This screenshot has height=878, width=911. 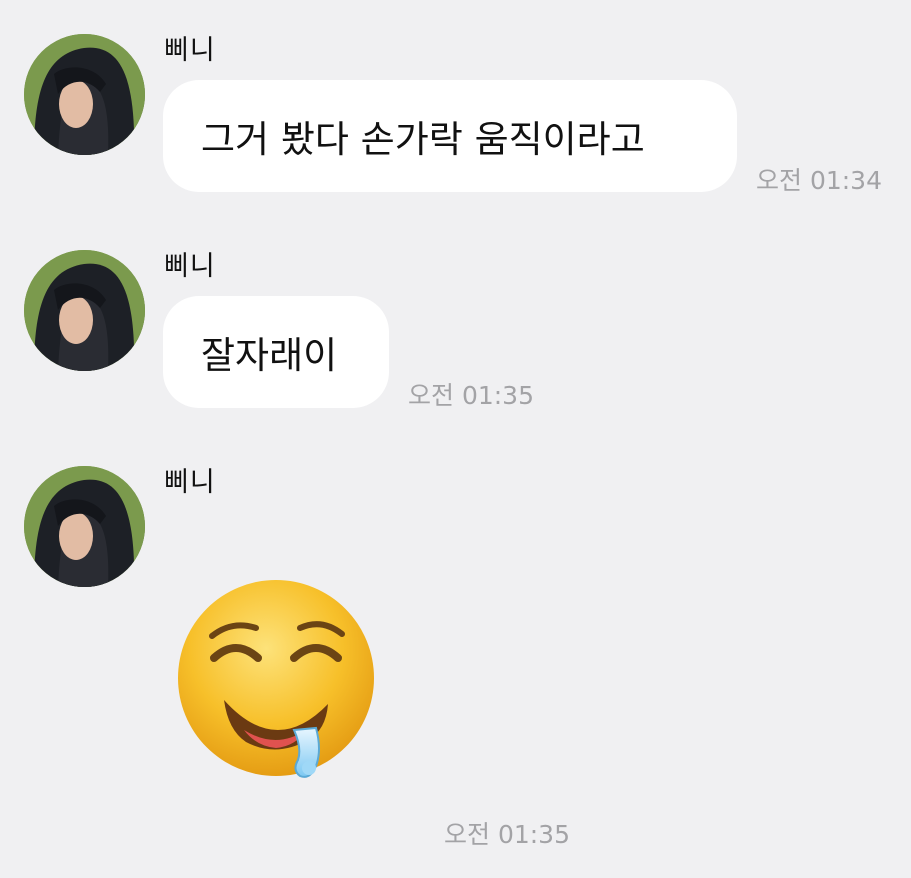 I want to click on drooling-face-emoji, so click(x=278, y=682).